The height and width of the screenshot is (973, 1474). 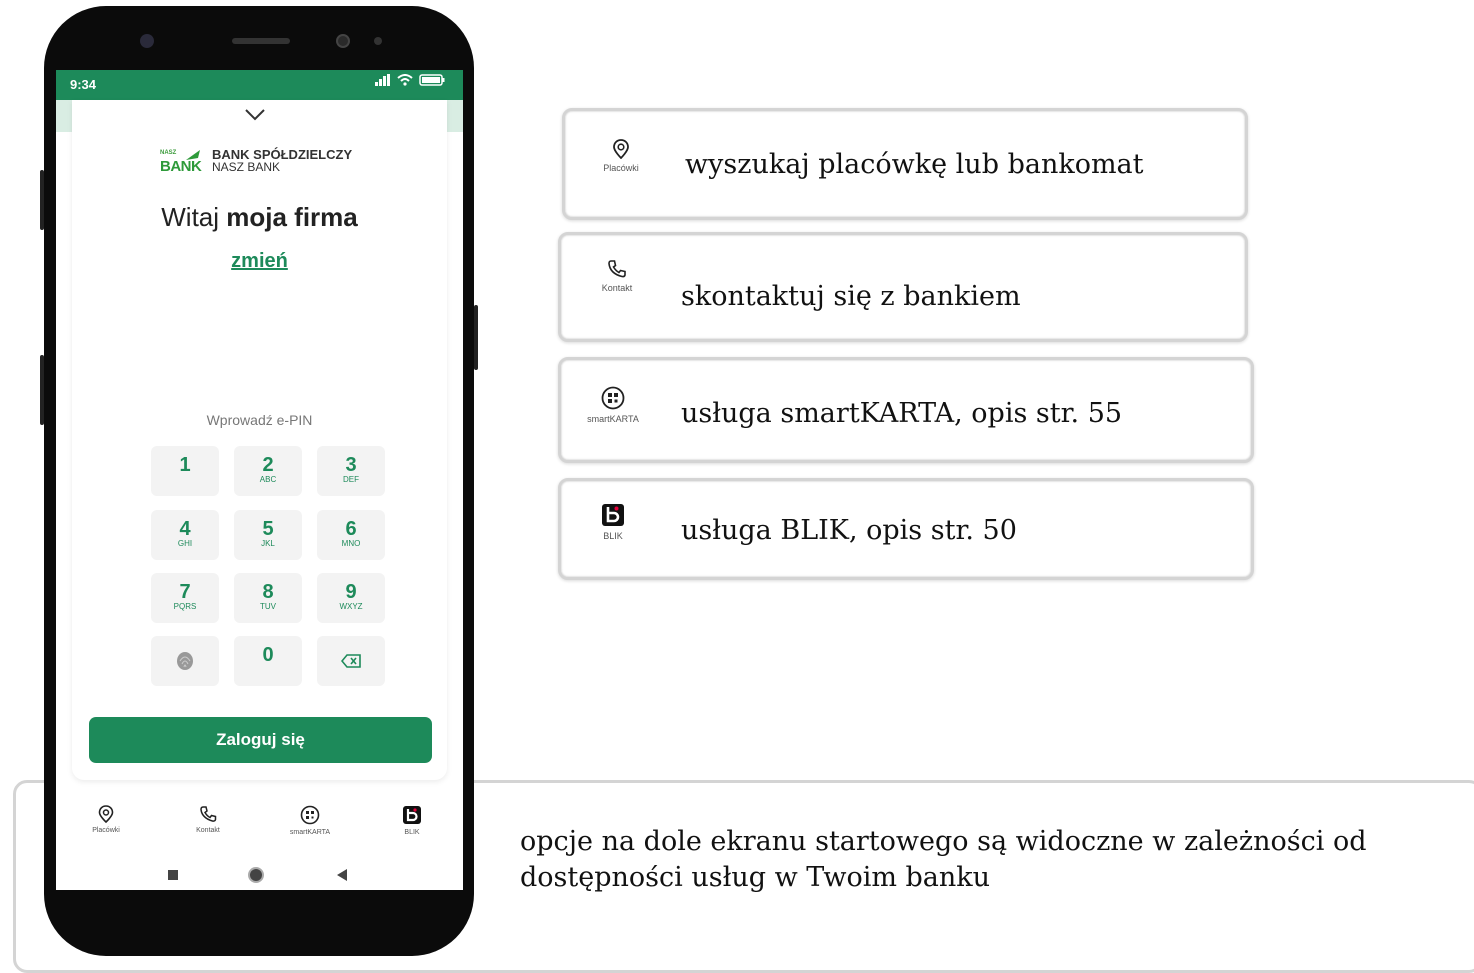 I want to click on callout-icon-box: BLIK, so click(x=613, y=522).